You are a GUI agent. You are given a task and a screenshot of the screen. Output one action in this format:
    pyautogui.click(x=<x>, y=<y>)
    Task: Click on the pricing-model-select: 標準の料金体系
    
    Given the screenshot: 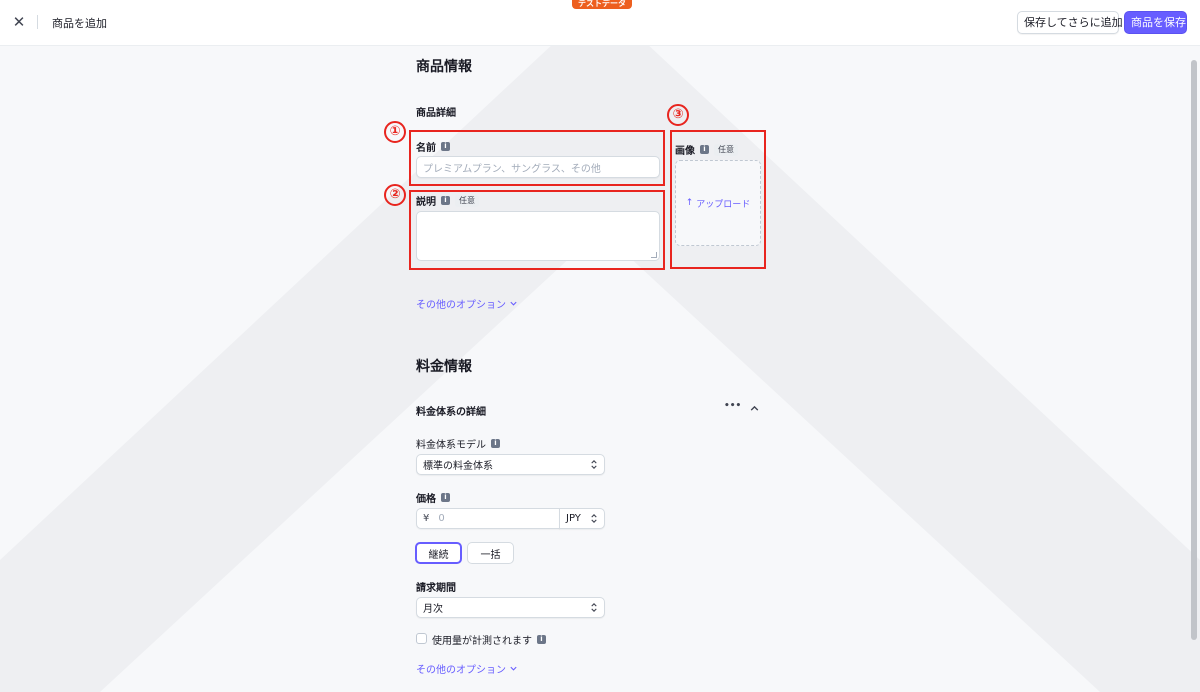 What is the action you would take?
    pyautogui.click(x=510, y=464)
    